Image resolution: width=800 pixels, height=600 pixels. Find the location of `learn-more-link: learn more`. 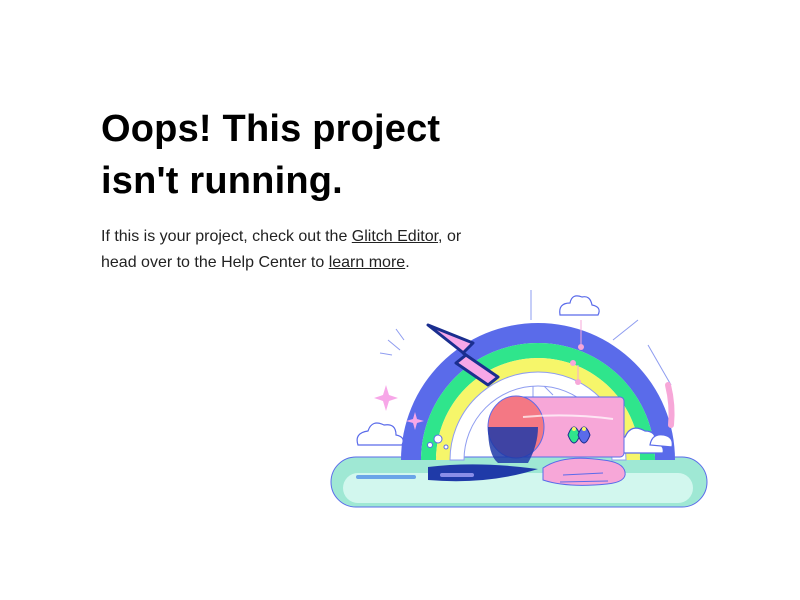

learn-more-link: learn more is located at coordinates (367, 262).